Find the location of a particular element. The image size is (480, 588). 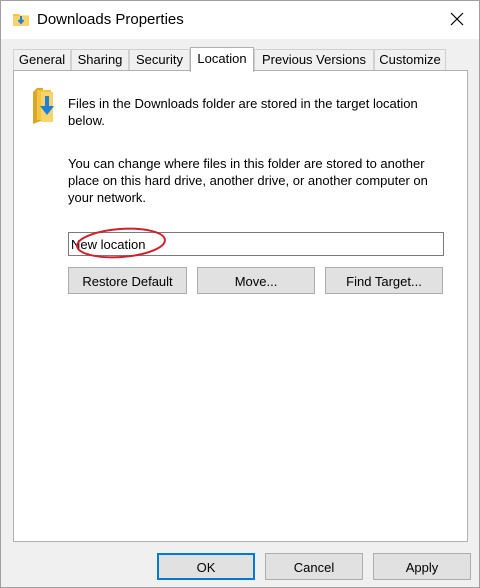

tab-sharing: Sharing is located at coordinates (100, 59).